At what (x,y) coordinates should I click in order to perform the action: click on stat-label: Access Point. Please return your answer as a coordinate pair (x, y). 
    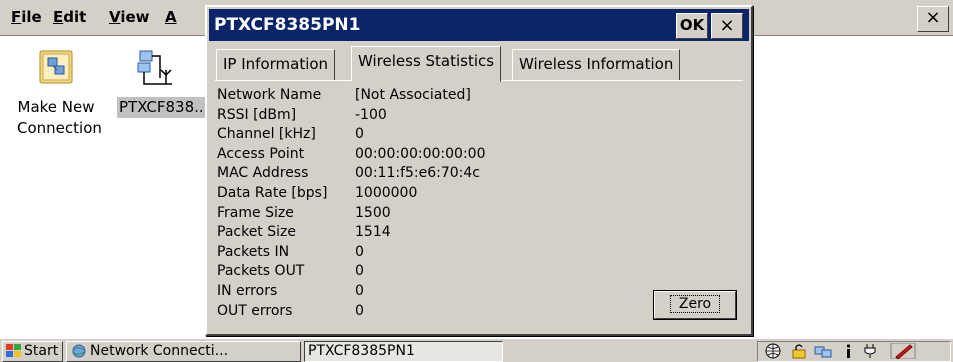
    Looking at the image, I should click on (261, 153).